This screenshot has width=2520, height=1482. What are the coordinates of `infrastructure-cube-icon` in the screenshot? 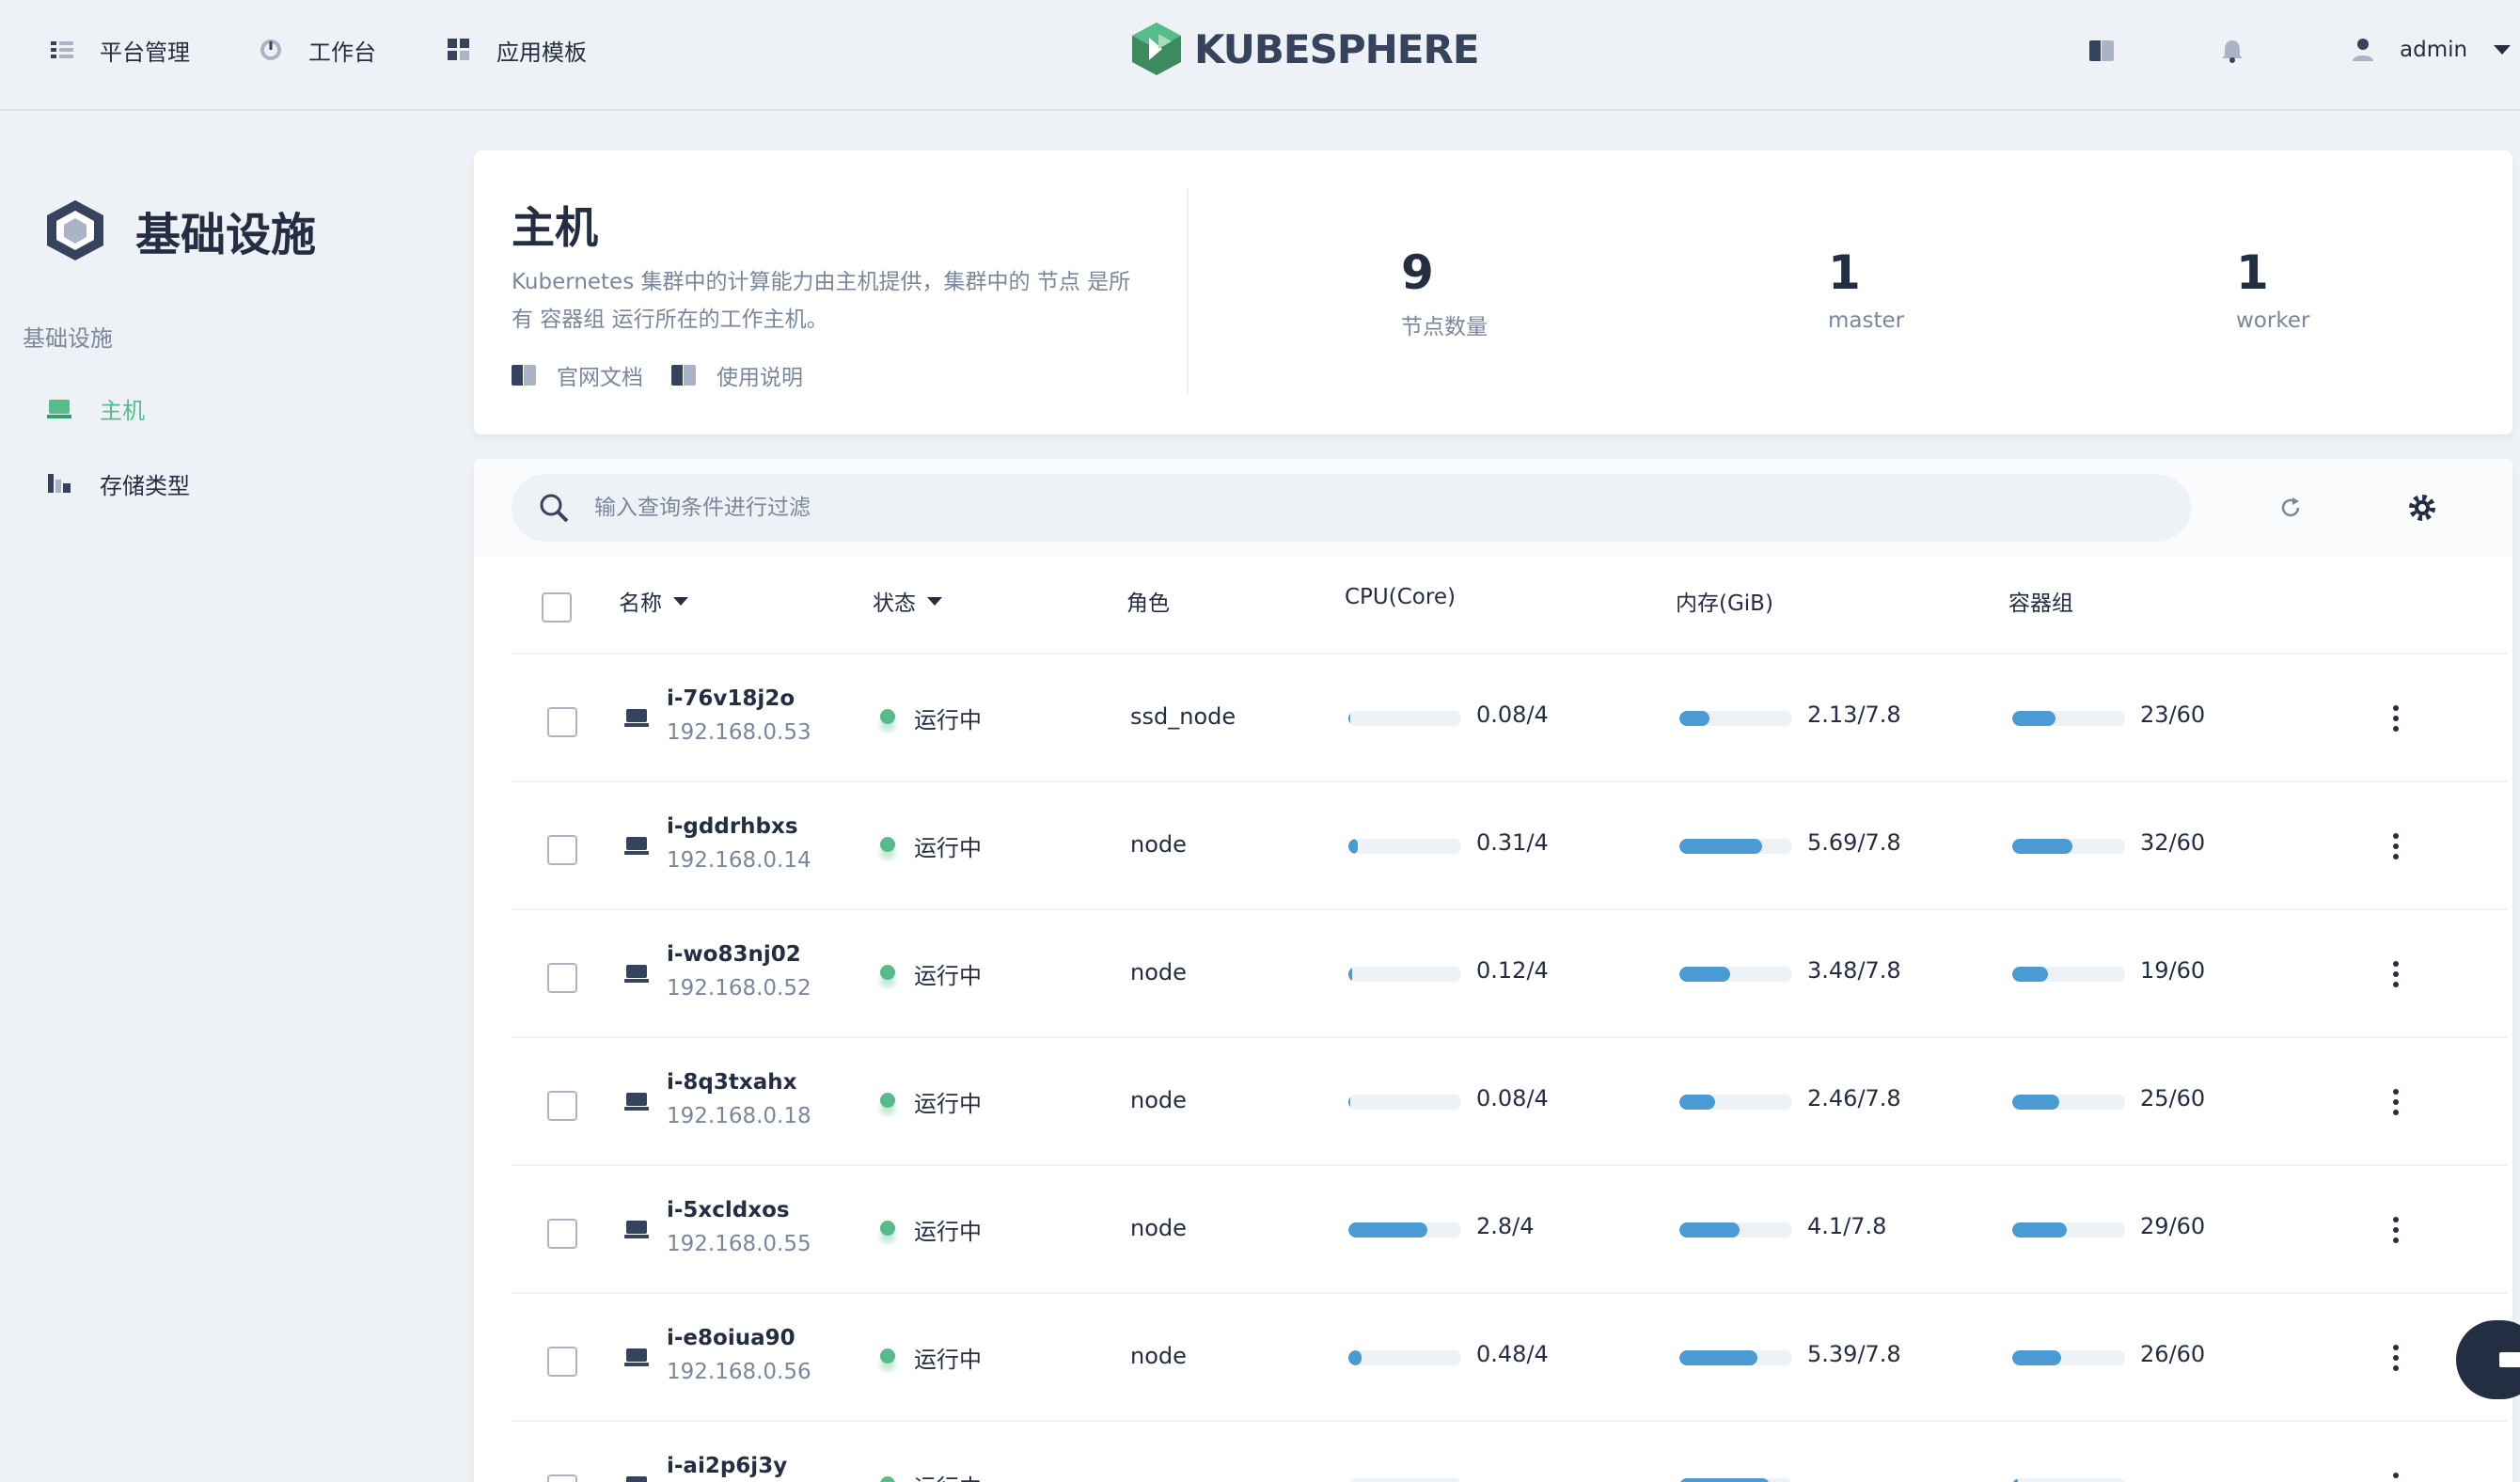 It's located at (75, 230).